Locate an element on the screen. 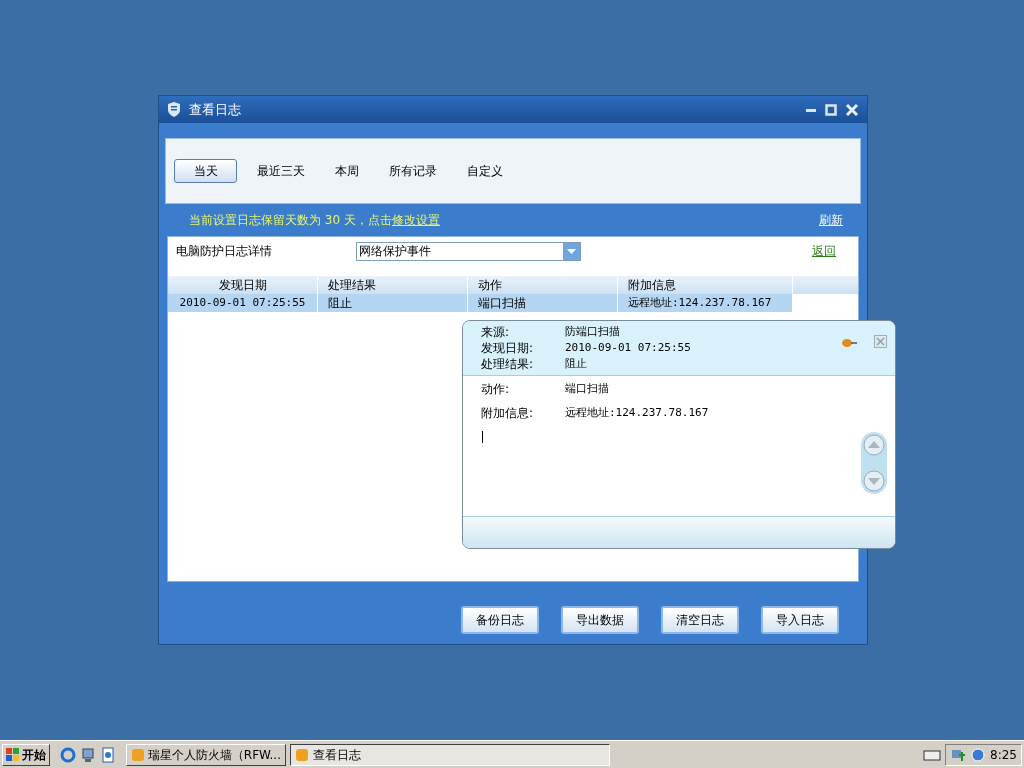  filter-tab: 本周 is located at coordinates (347, 171).